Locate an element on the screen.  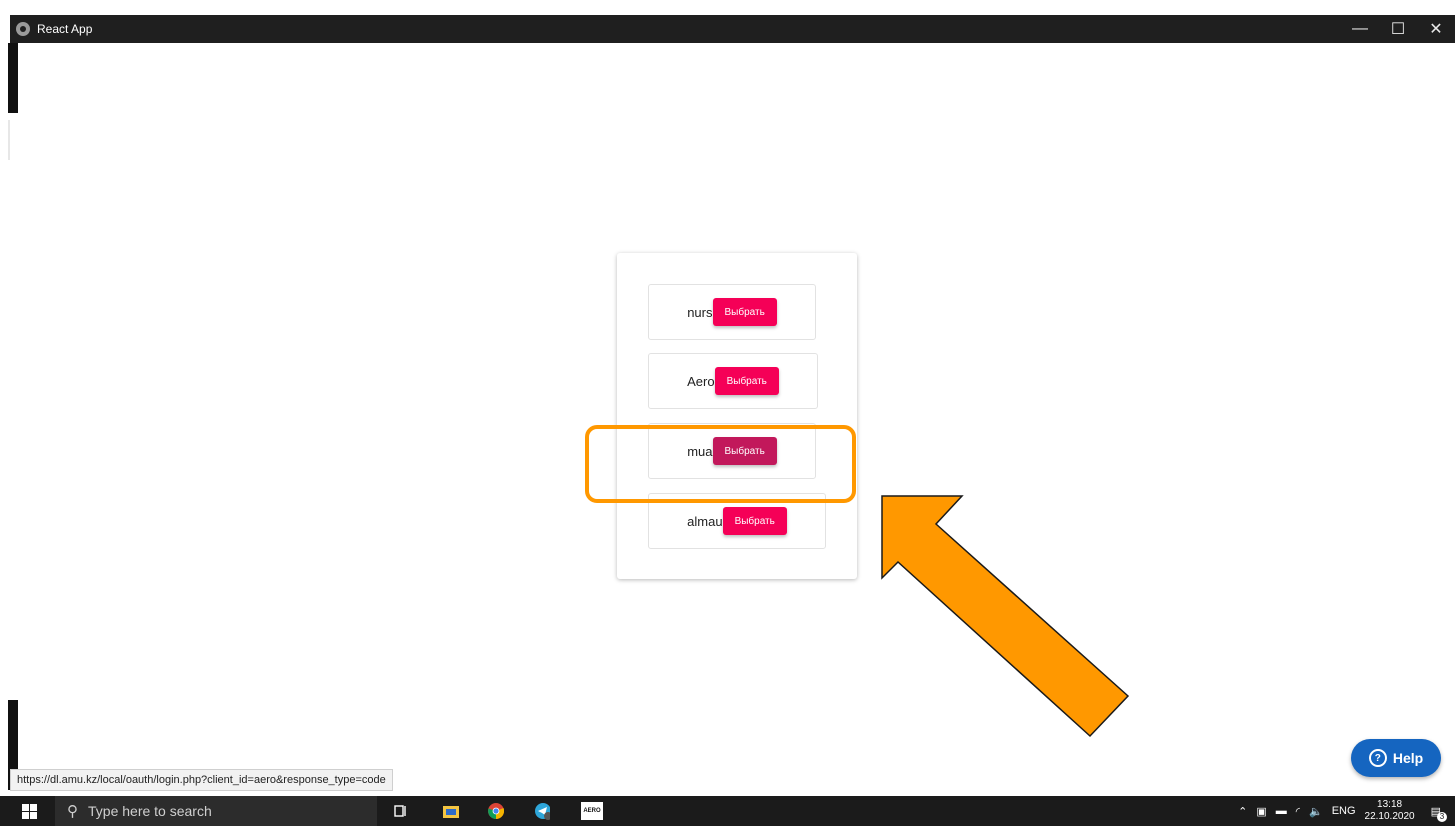
close-button: ✕ is located at coordinates (1436, 29).